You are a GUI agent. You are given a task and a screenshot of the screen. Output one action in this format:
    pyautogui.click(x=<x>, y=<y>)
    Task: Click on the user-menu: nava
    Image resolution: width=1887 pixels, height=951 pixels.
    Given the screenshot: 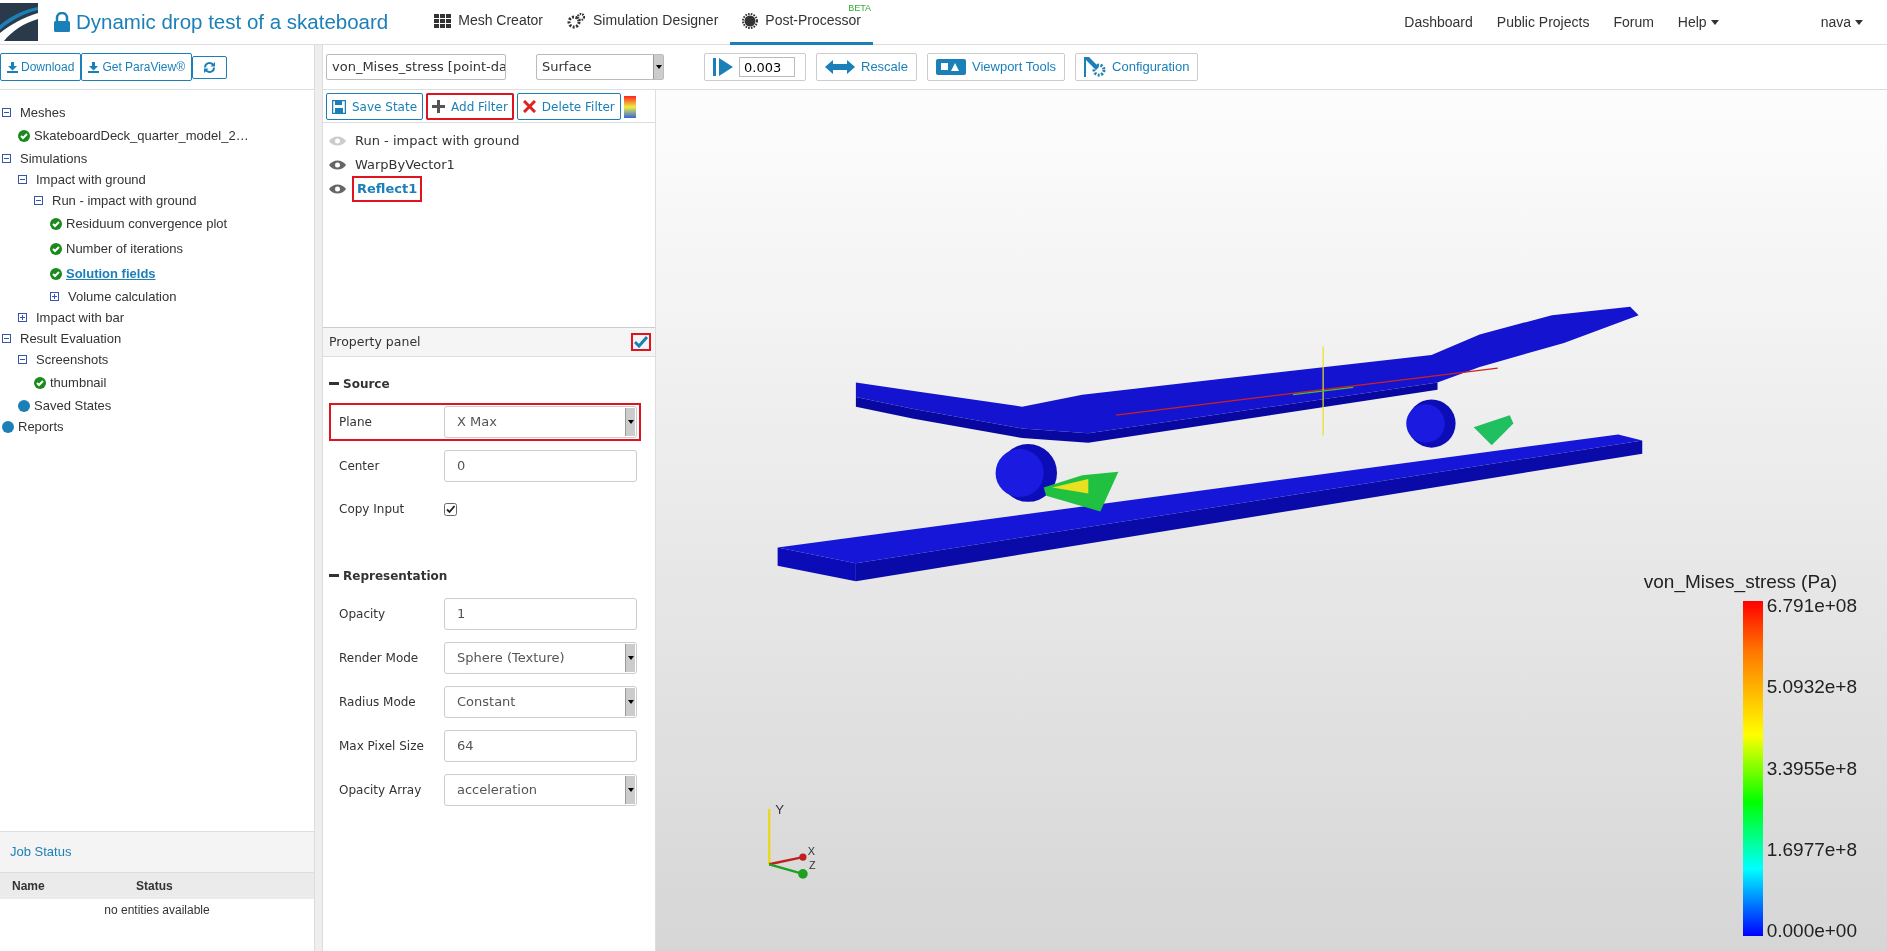 What is the action you would take?
    pyautogui.click(x=1841, y=22)
    